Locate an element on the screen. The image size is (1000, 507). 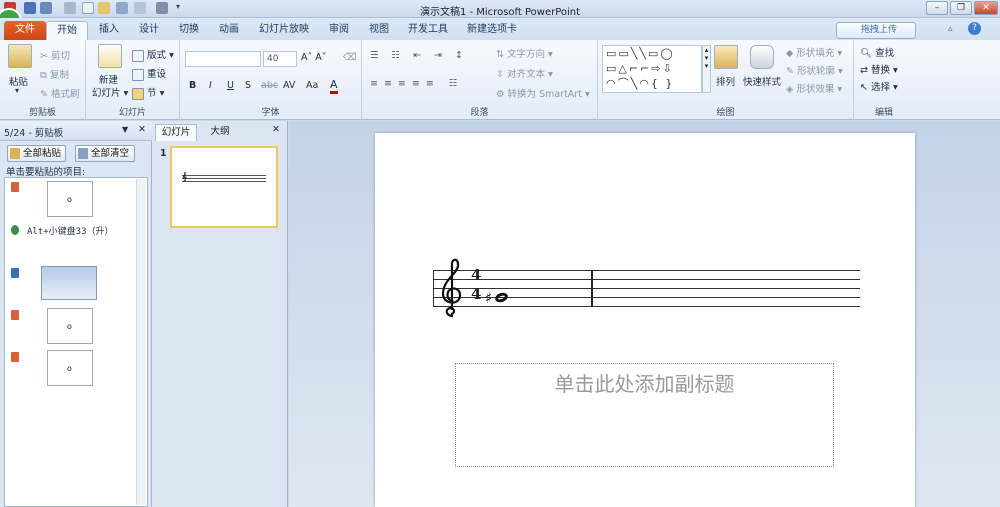
tab-view: 视图 is located at coordinates (379, 30).